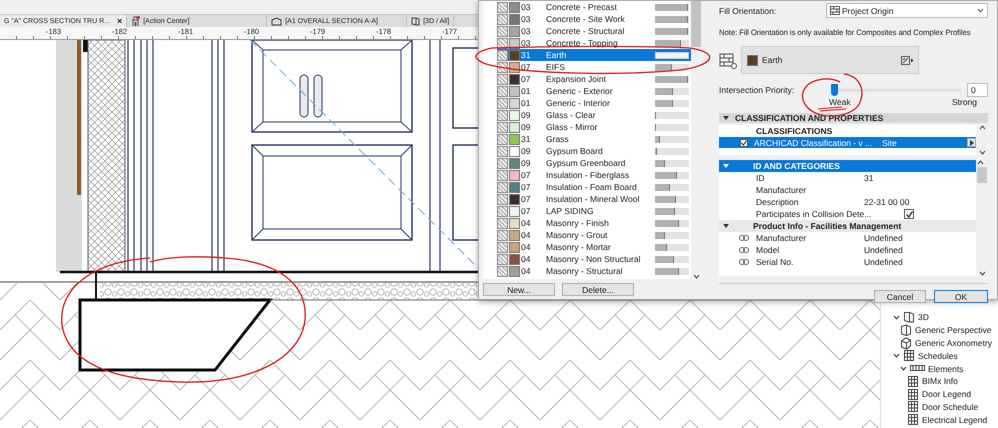 The image size is (998, 428). I want to click on brick-wall-icon, so click(728, 60).